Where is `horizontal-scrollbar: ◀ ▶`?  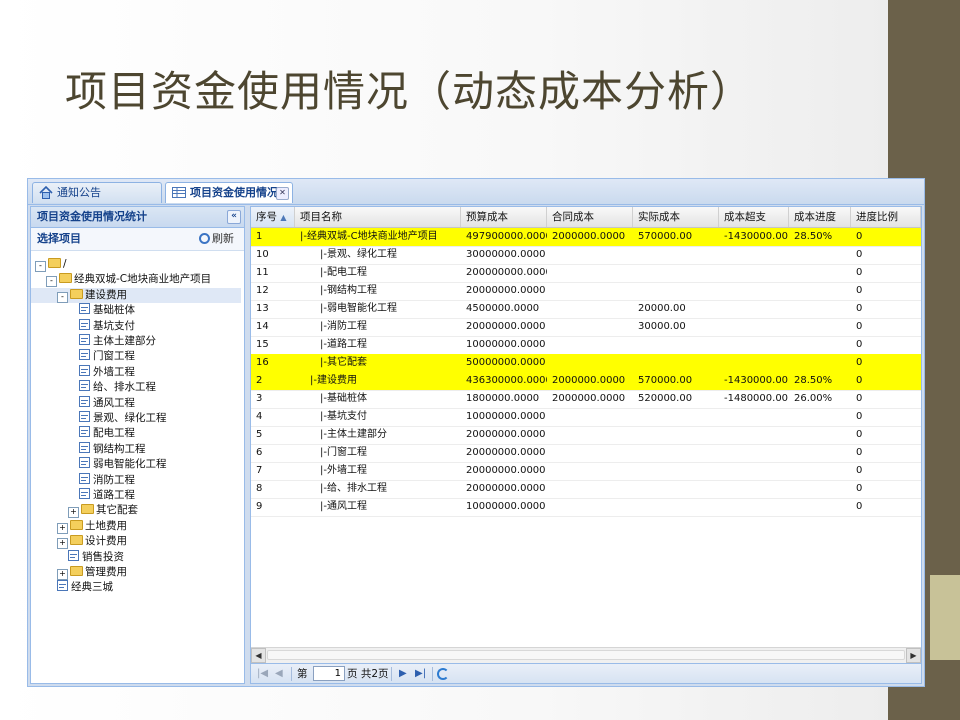 horizontal-scrollbar: ◀ ▶ is located at coordinates (586, 655).